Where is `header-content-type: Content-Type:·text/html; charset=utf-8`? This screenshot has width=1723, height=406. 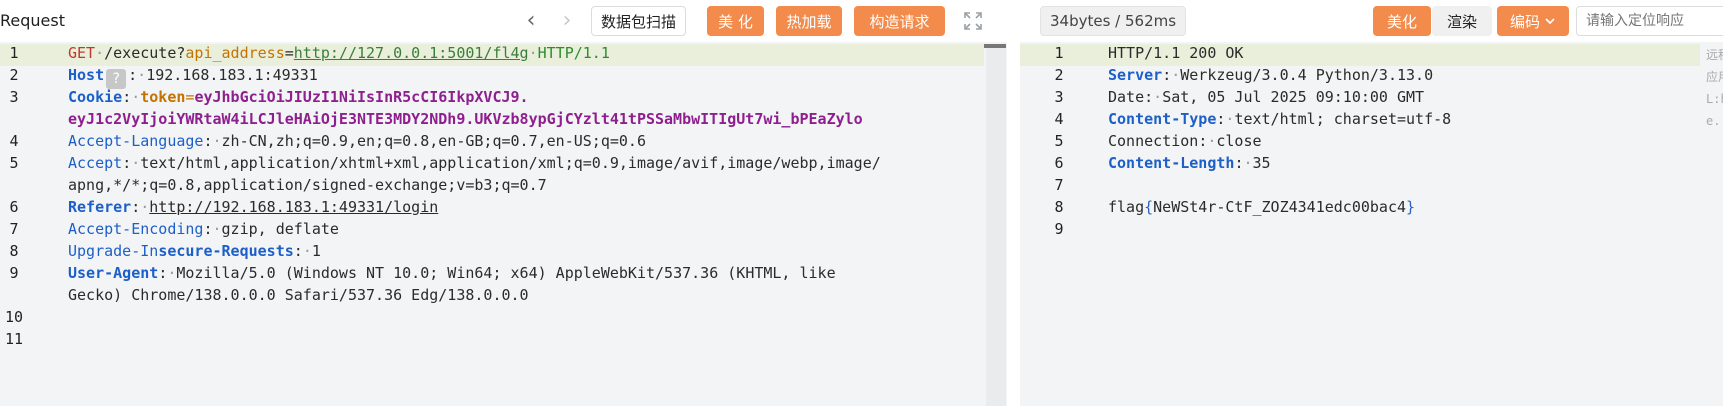 header-content-type: Content-Type:·text/html; charset=utf-8 is located at coordinates (1280, 119).